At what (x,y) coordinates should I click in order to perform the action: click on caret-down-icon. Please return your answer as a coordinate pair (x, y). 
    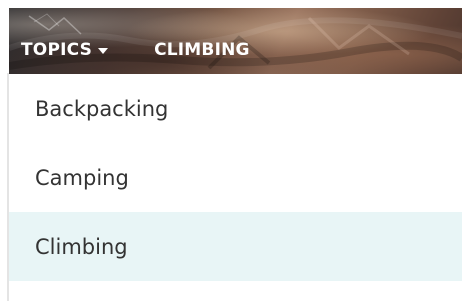
    Looking at the image, I should click on (103, 51).